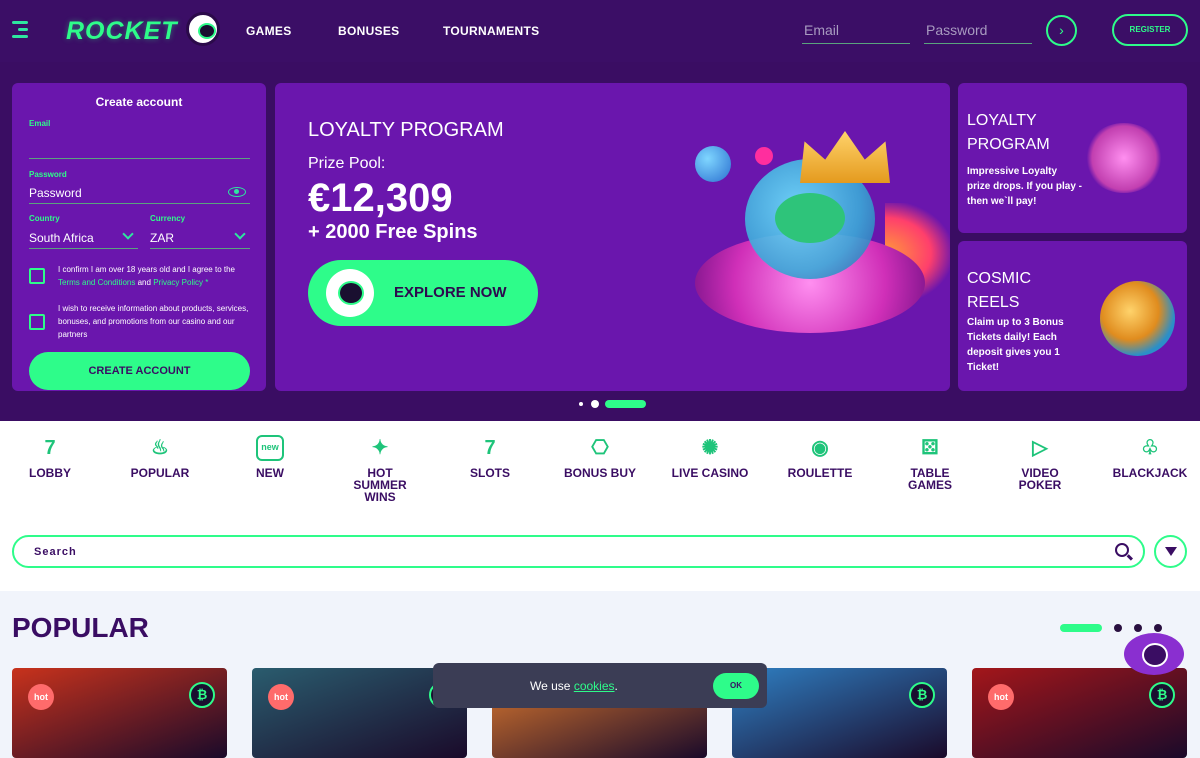  Describe the element at coordinates (200, 238) in the screenshot. I see `currency-select: ZAR` at that location.